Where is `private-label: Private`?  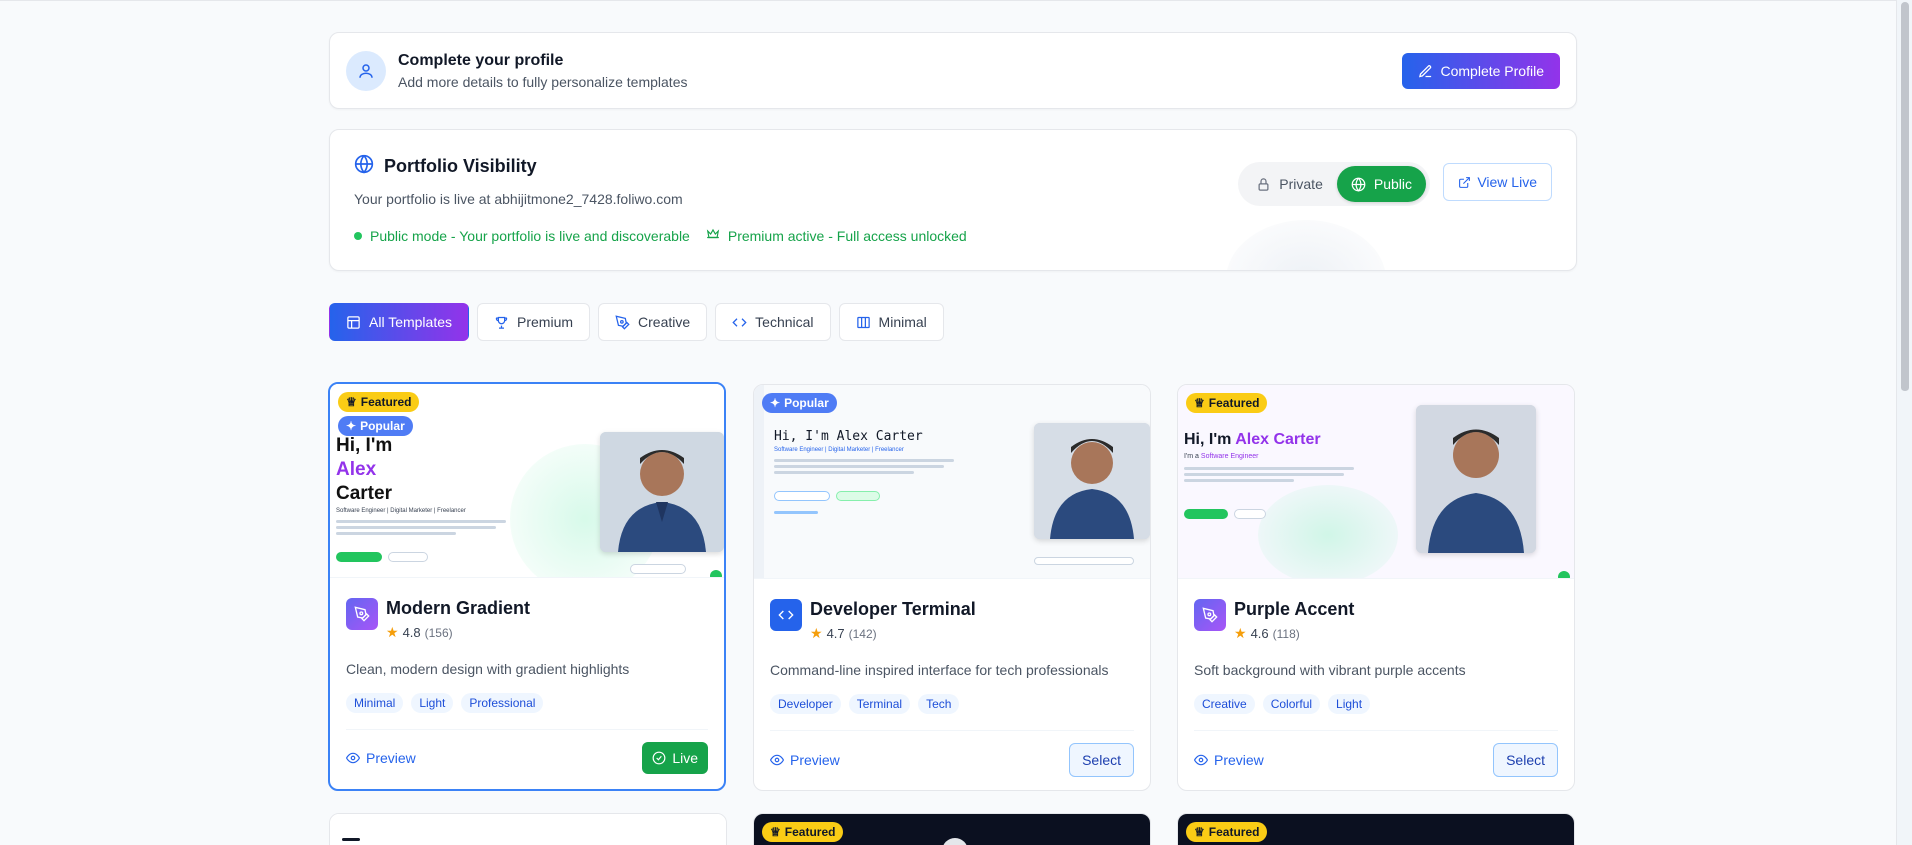
private-label: Private is located at coordinates (1301, 184).